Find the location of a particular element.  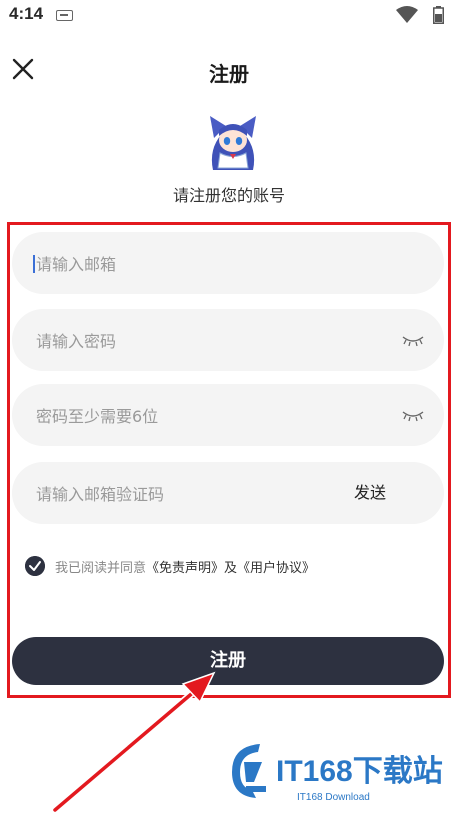

confirm-password-field is located at coordinates (228, 416).